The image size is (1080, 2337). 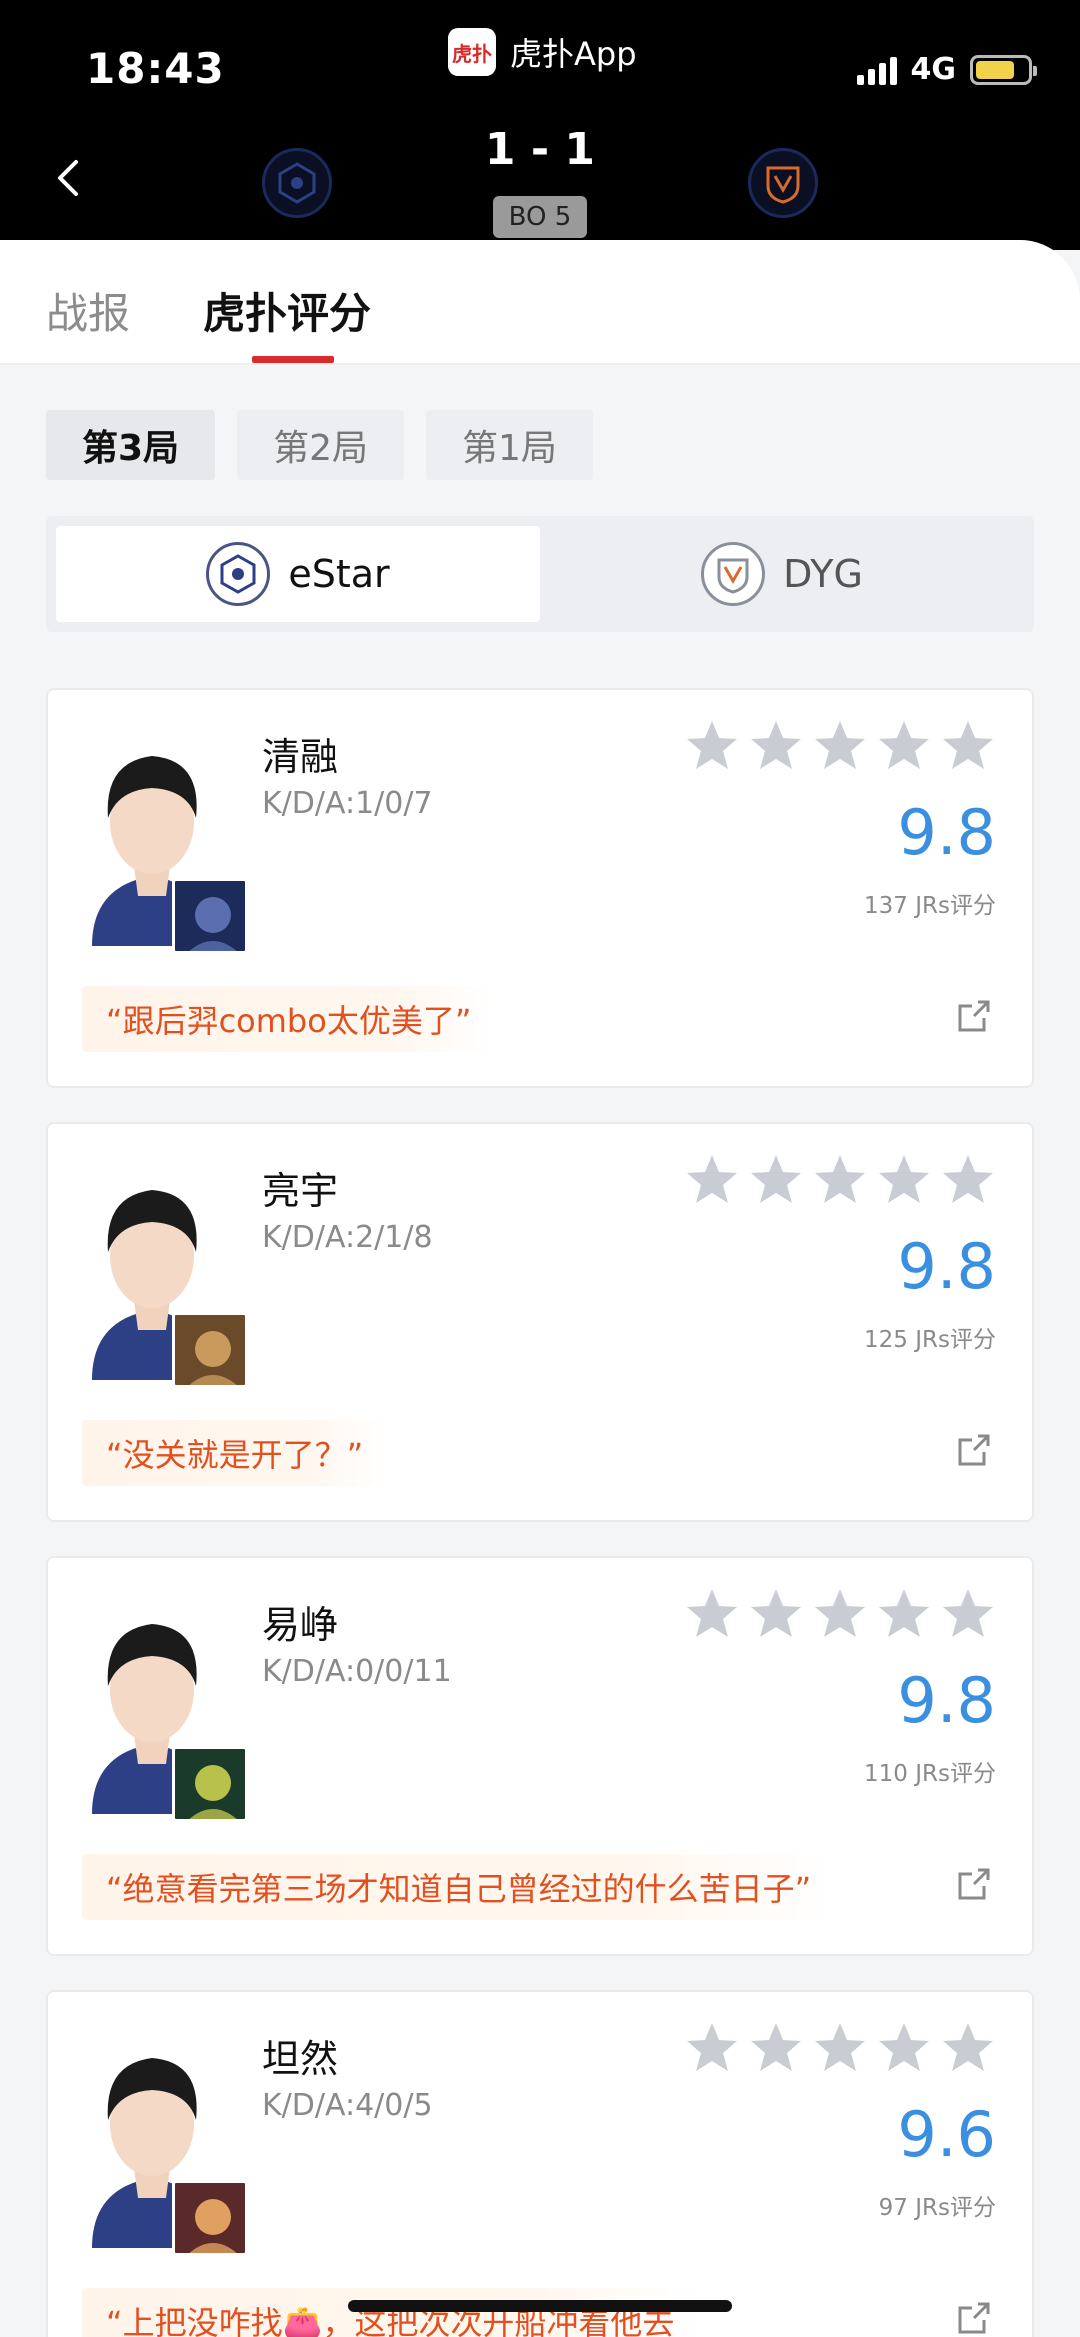 What do you see at coordinates (930, 1340) in the screenshot?
I see `rating-count: 125 JRs评分` at bounding box center [930, 1340].